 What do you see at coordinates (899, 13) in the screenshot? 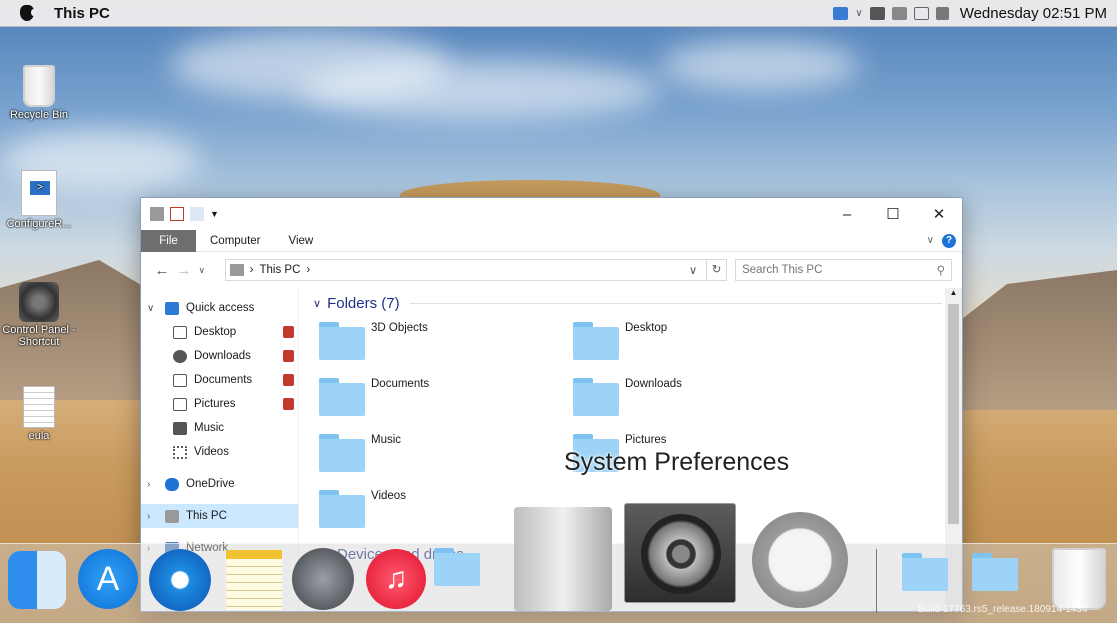
I see `vpn-tray-icon` at bounding box center [899, 13].